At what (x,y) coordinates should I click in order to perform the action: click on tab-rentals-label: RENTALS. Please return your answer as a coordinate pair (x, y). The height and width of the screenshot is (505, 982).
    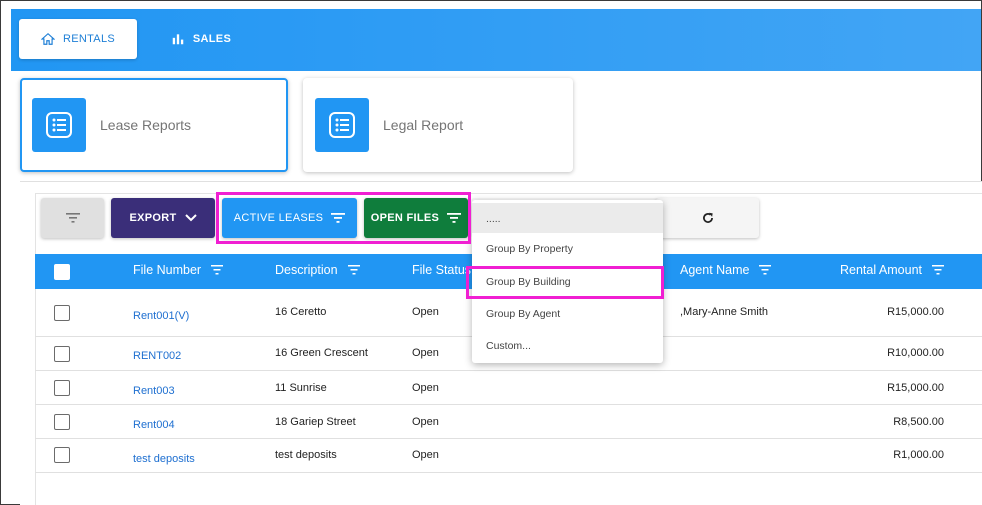
    Looking at the image, I should click on (89, 39).